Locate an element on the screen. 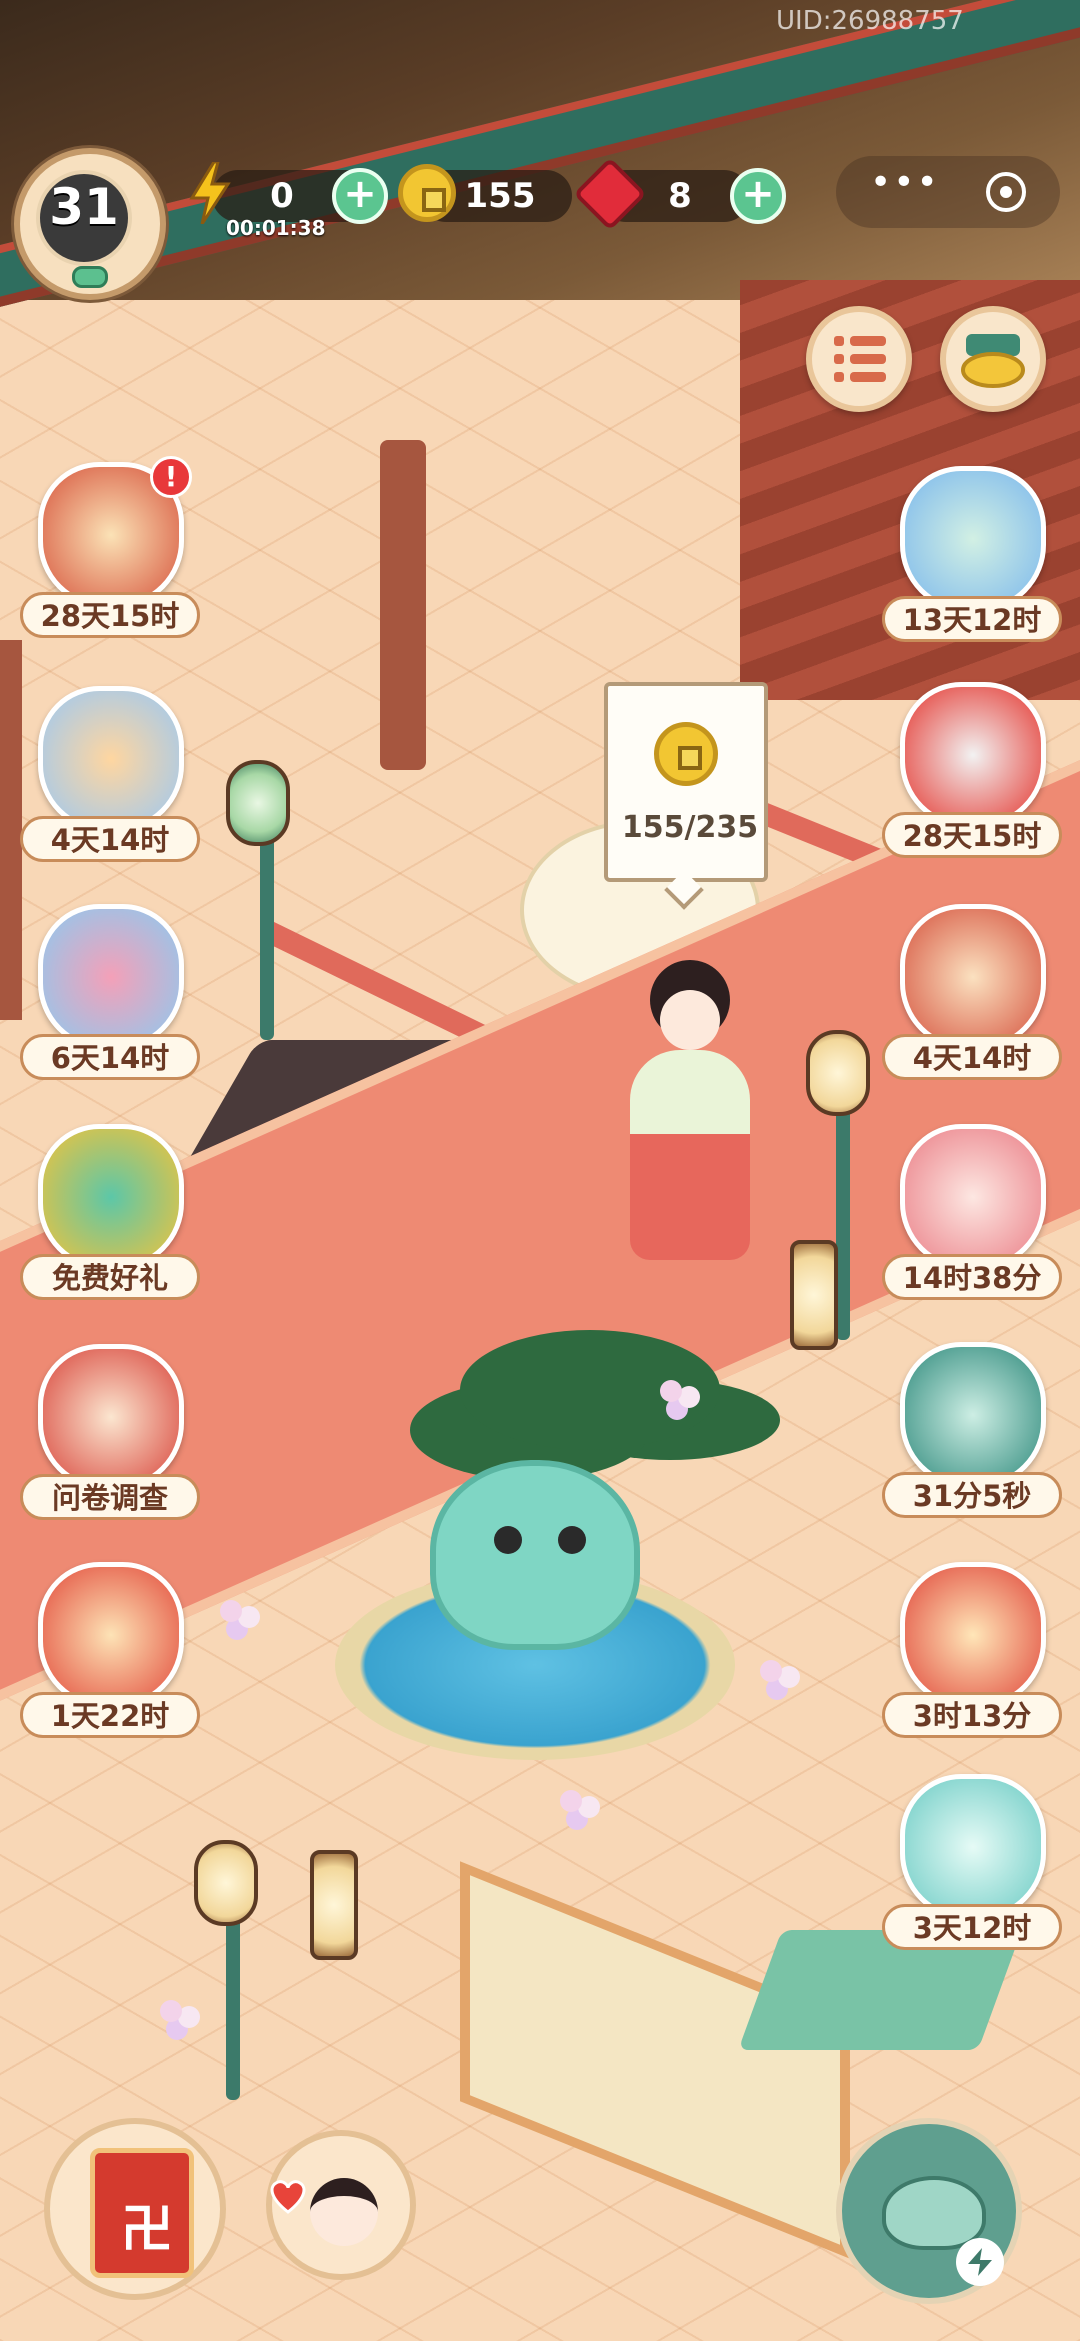 The width and height of the screenshot is (1080, 2341). shop-button is located at coordinates (993, 359).